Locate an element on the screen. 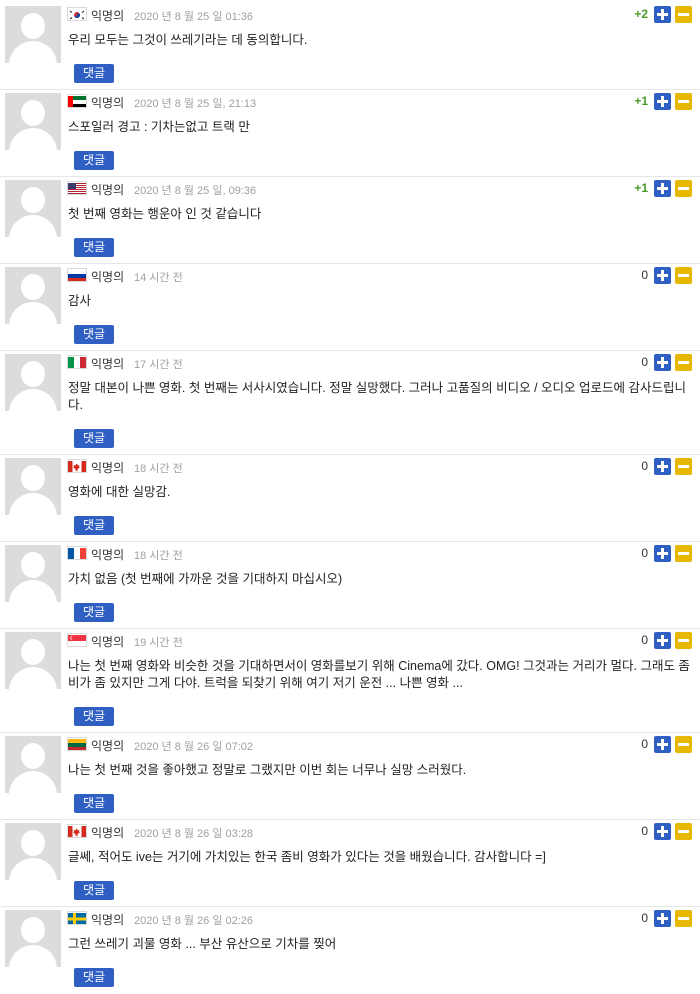 This screenshot has height=994, width=700. comment-text: 우리 모두는 그것이 쓰레기라는 데 동의합니다. is located at coordinates (188, 40).